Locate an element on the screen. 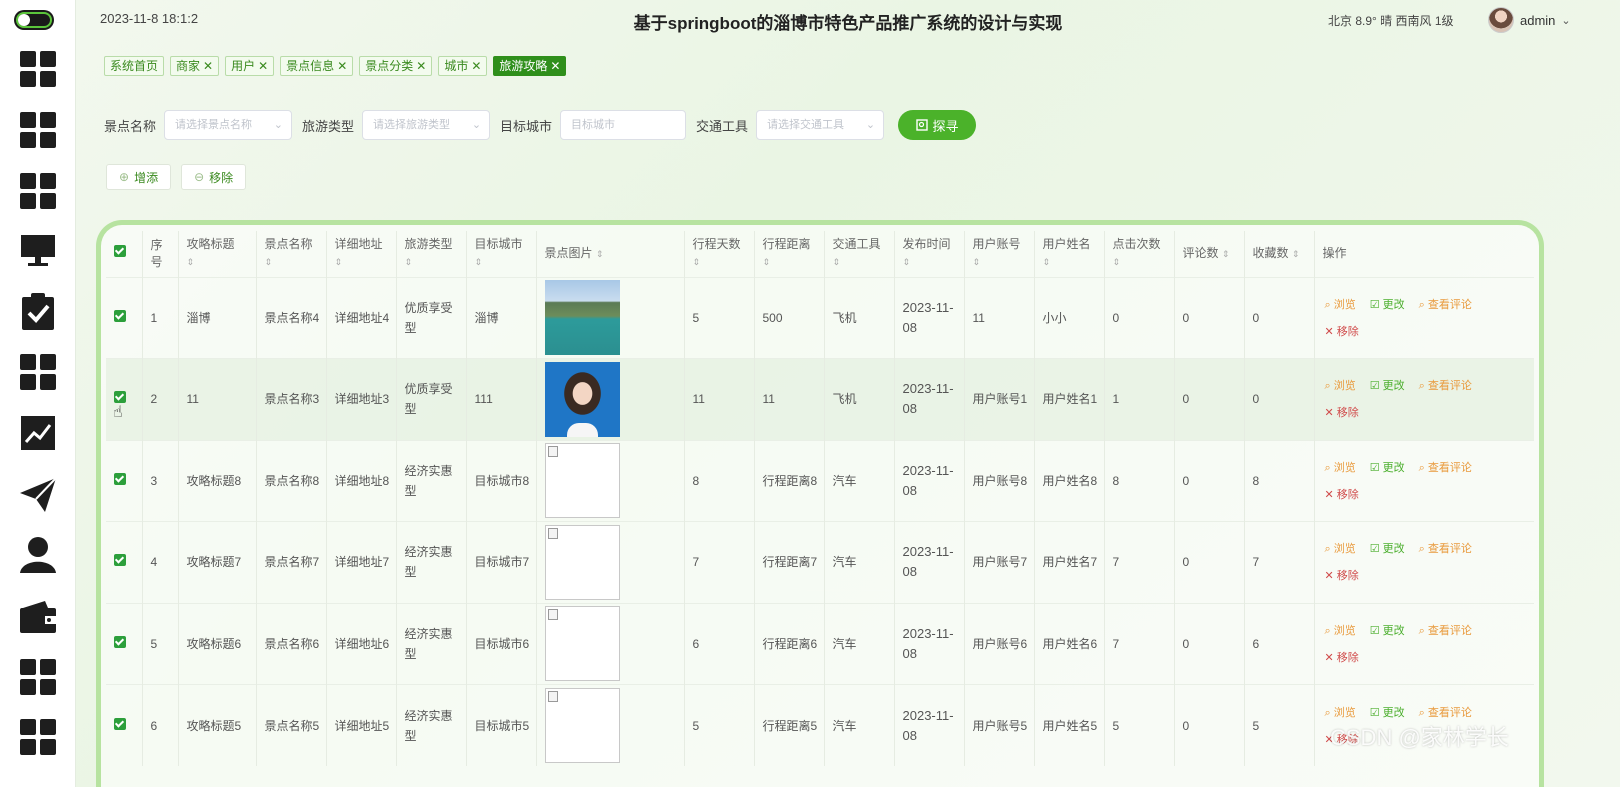 Image resolution: width=1620 pixels, height=787 pixels. paper-plane-icon is located at coordinates (38, 495).